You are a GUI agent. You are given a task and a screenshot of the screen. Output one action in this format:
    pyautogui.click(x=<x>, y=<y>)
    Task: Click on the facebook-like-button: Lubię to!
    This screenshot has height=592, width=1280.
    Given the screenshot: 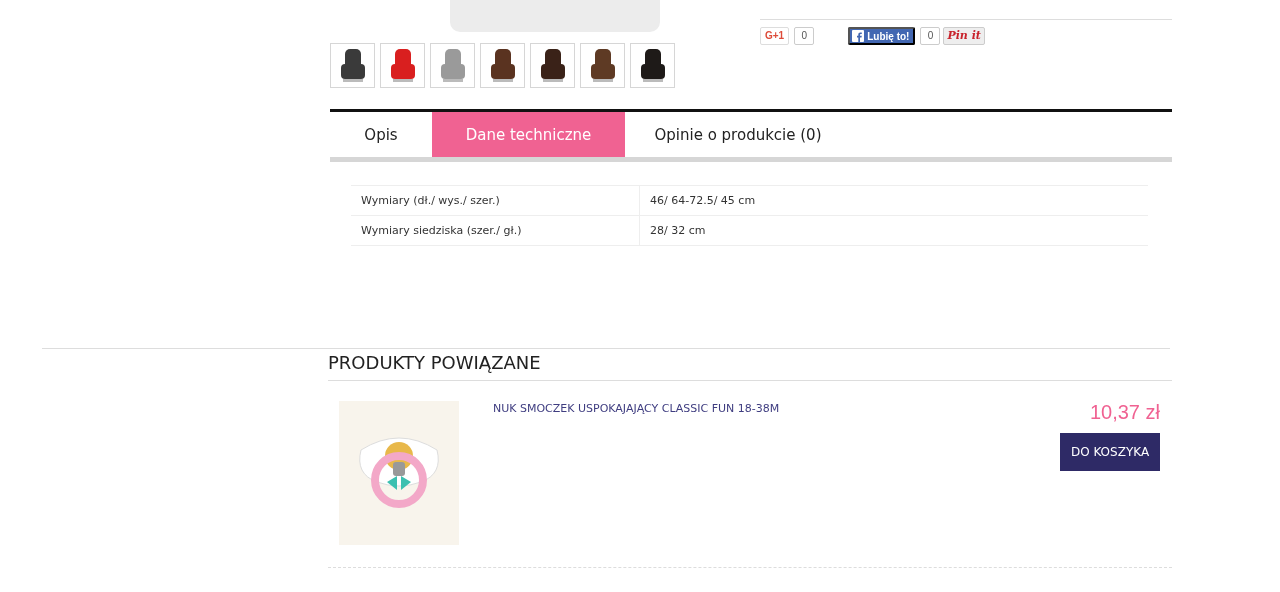 What is the action you would take?
    pyautogui.click(x=882, y=36)
    